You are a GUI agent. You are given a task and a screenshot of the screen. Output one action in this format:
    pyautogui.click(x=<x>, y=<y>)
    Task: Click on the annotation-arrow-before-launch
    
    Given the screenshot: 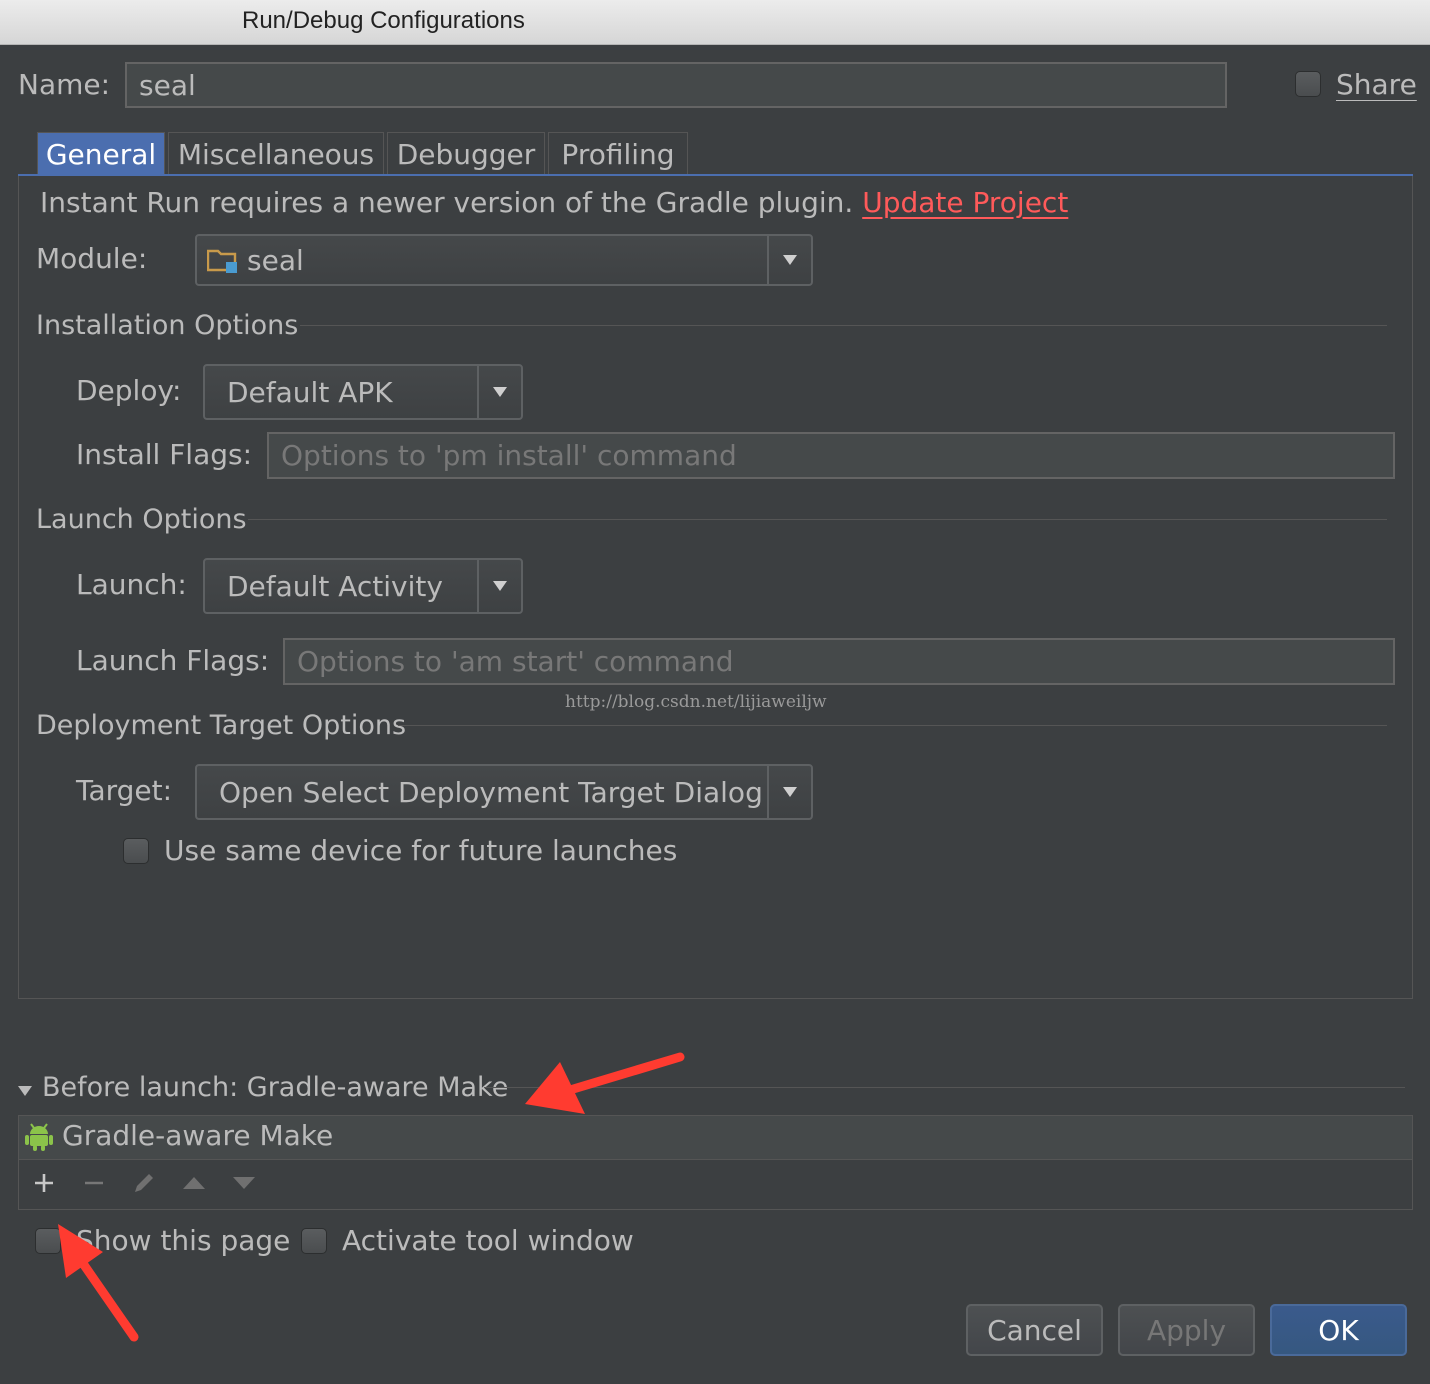 What is the action you would take?
    pyautogui.click(x=605, y=1083)
    